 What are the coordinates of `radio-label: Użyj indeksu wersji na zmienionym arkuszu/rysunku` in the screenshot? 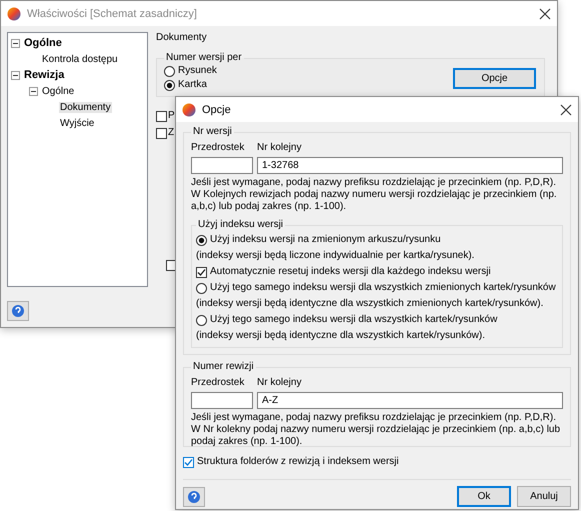 It's located at (325, 240).